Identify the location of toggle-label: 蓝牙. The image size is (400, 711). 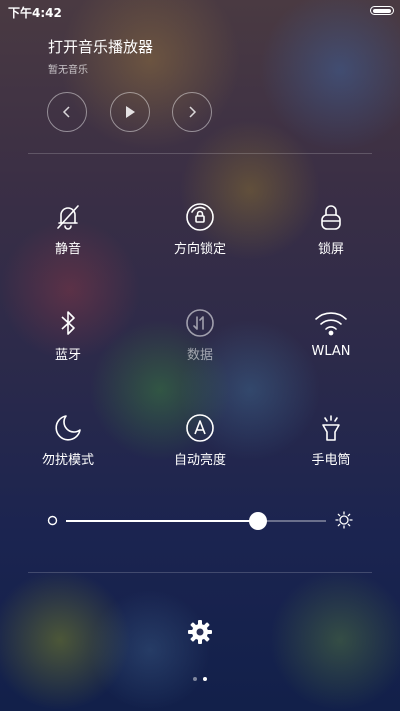
(67, 355).